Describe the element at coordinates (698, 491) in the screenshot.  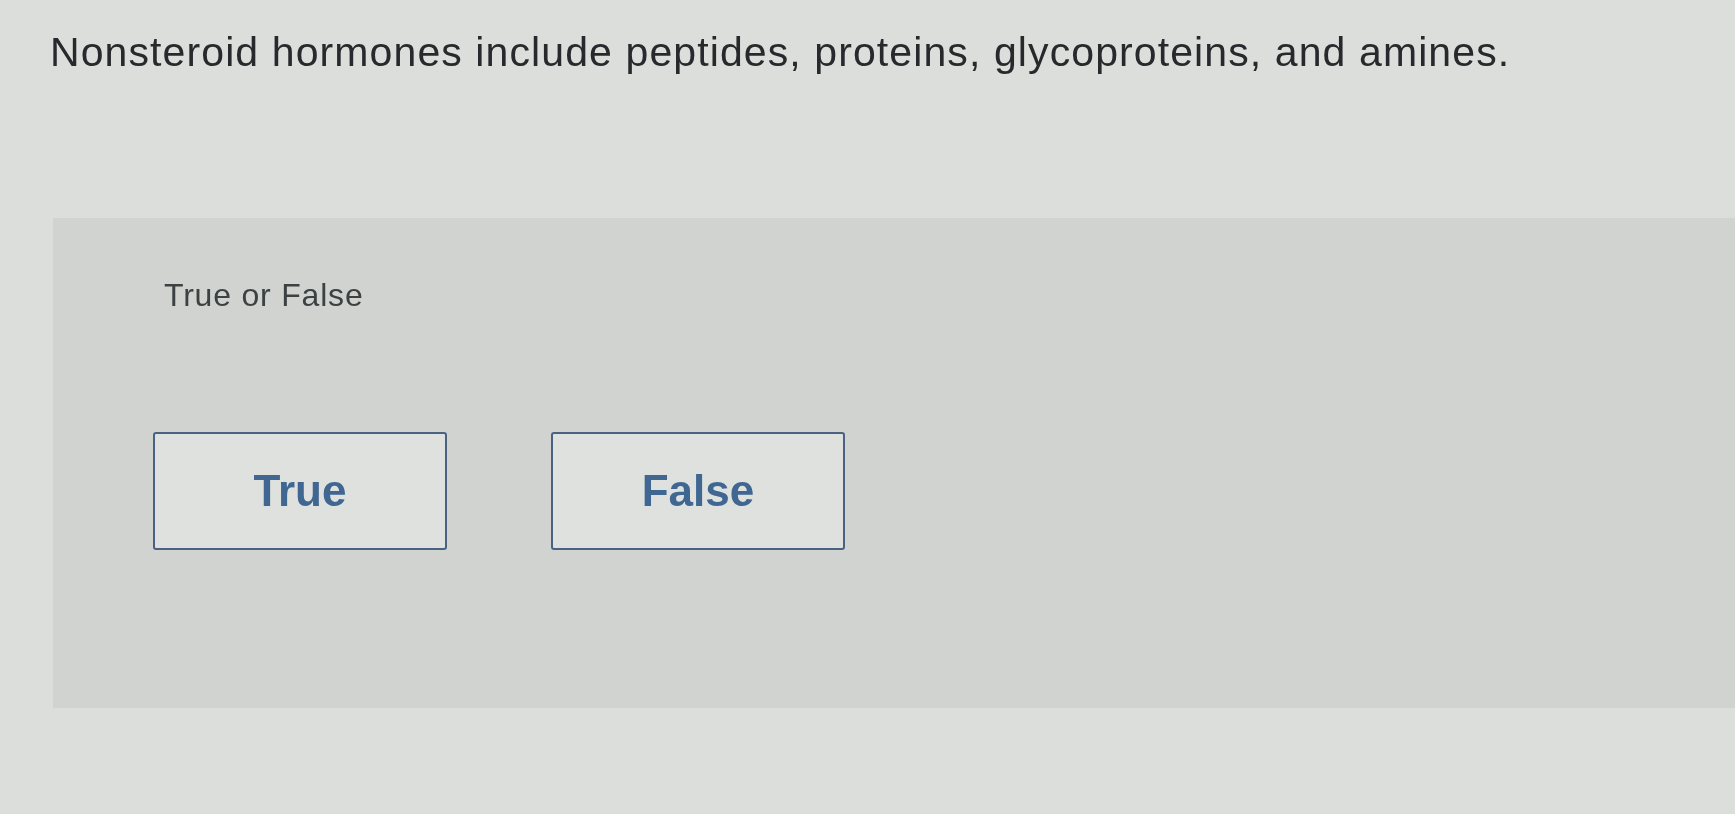
I see `answer-option-button: False` at that location.